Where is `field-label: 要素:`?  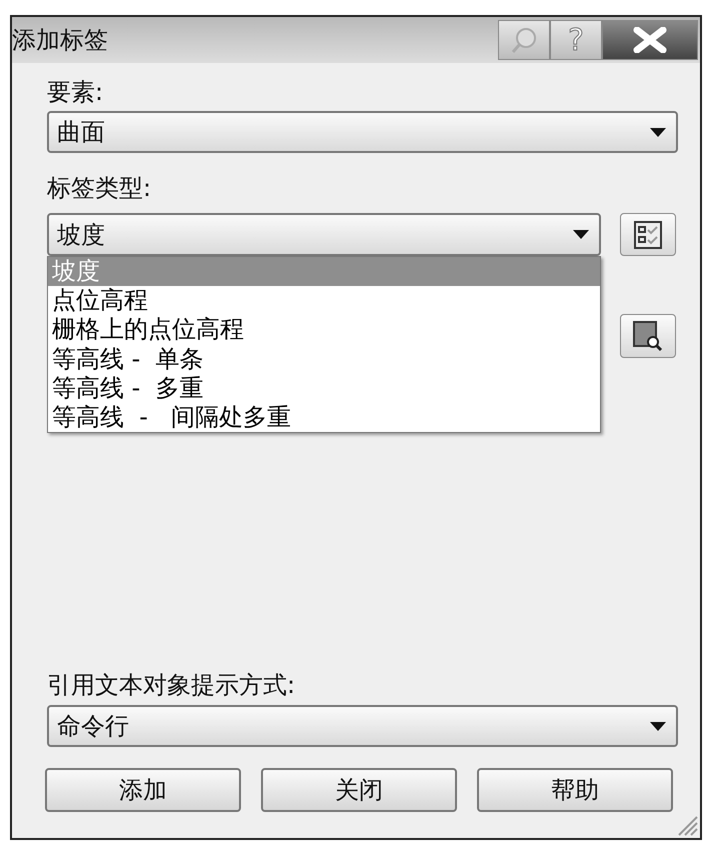 field-label: 要素: is located at coordinates (75, 92).